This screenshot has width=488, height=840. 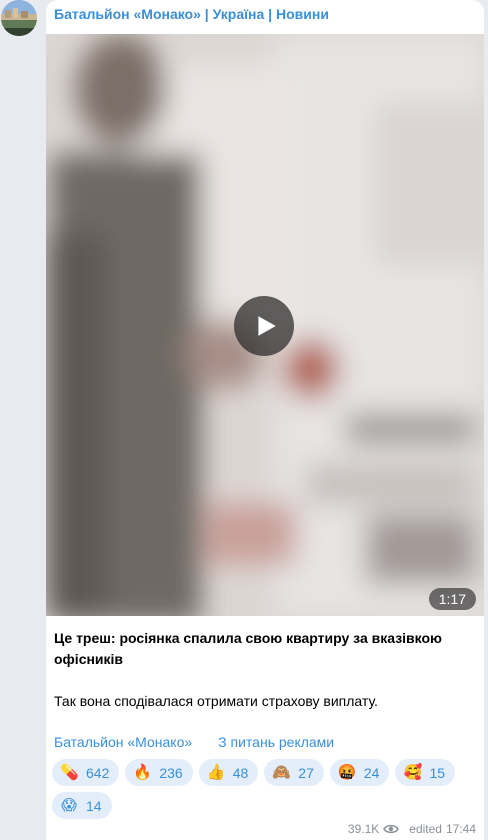 I want to click on channel-name: Батальйон «Монако» | Україна | Новини, so click(x=191, y=14).